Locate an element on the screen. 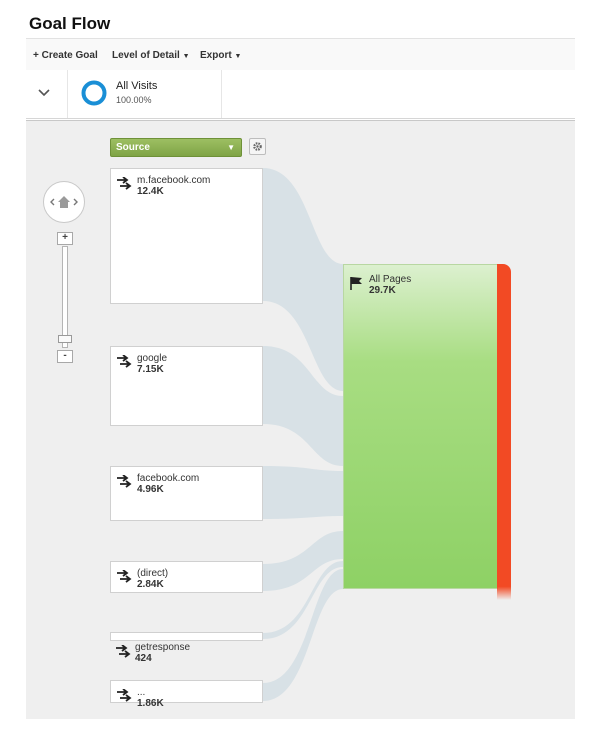 This screenshot has width=600, height=730. source-node-getresponse is located at coordinates (186, 636).